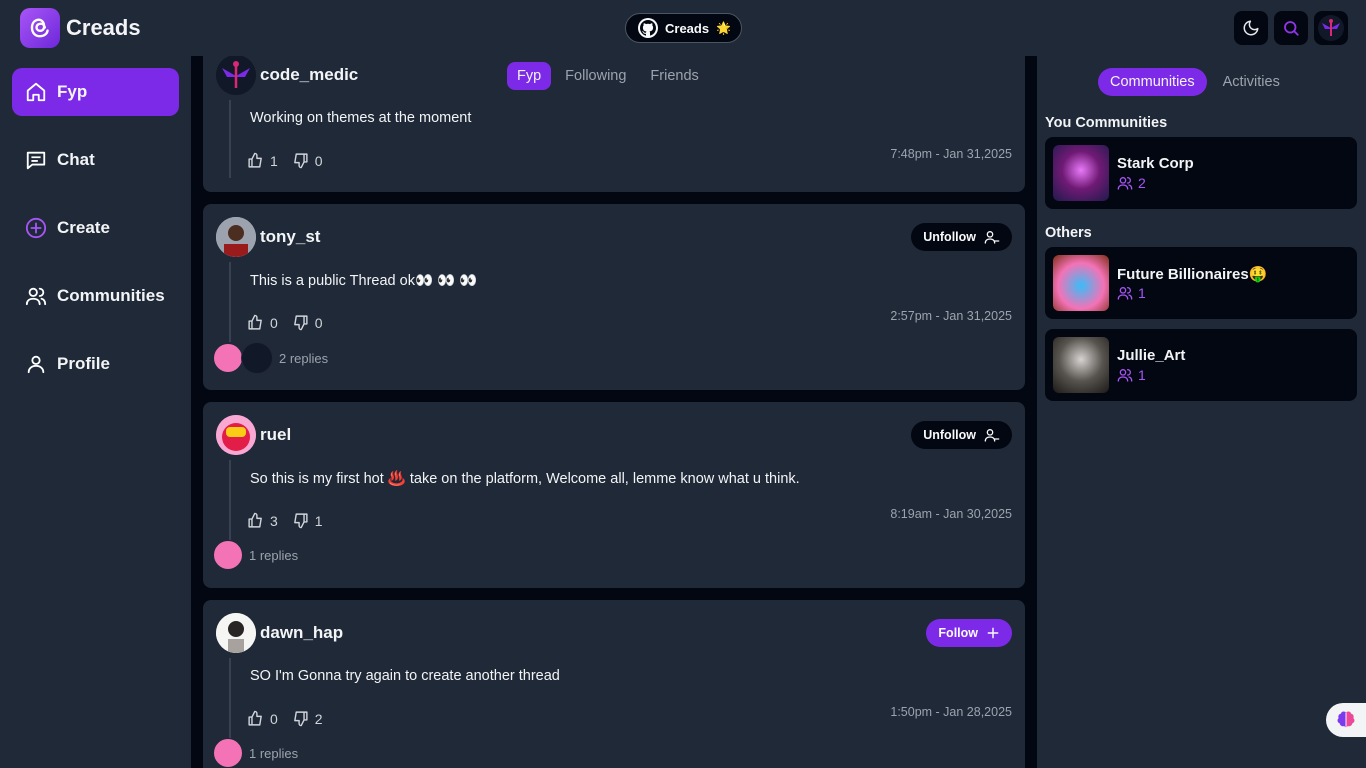 Image resolution: width=1366 pixels, height=768 pixels. I want to click on user-avatar-button, so click(1331, 28).